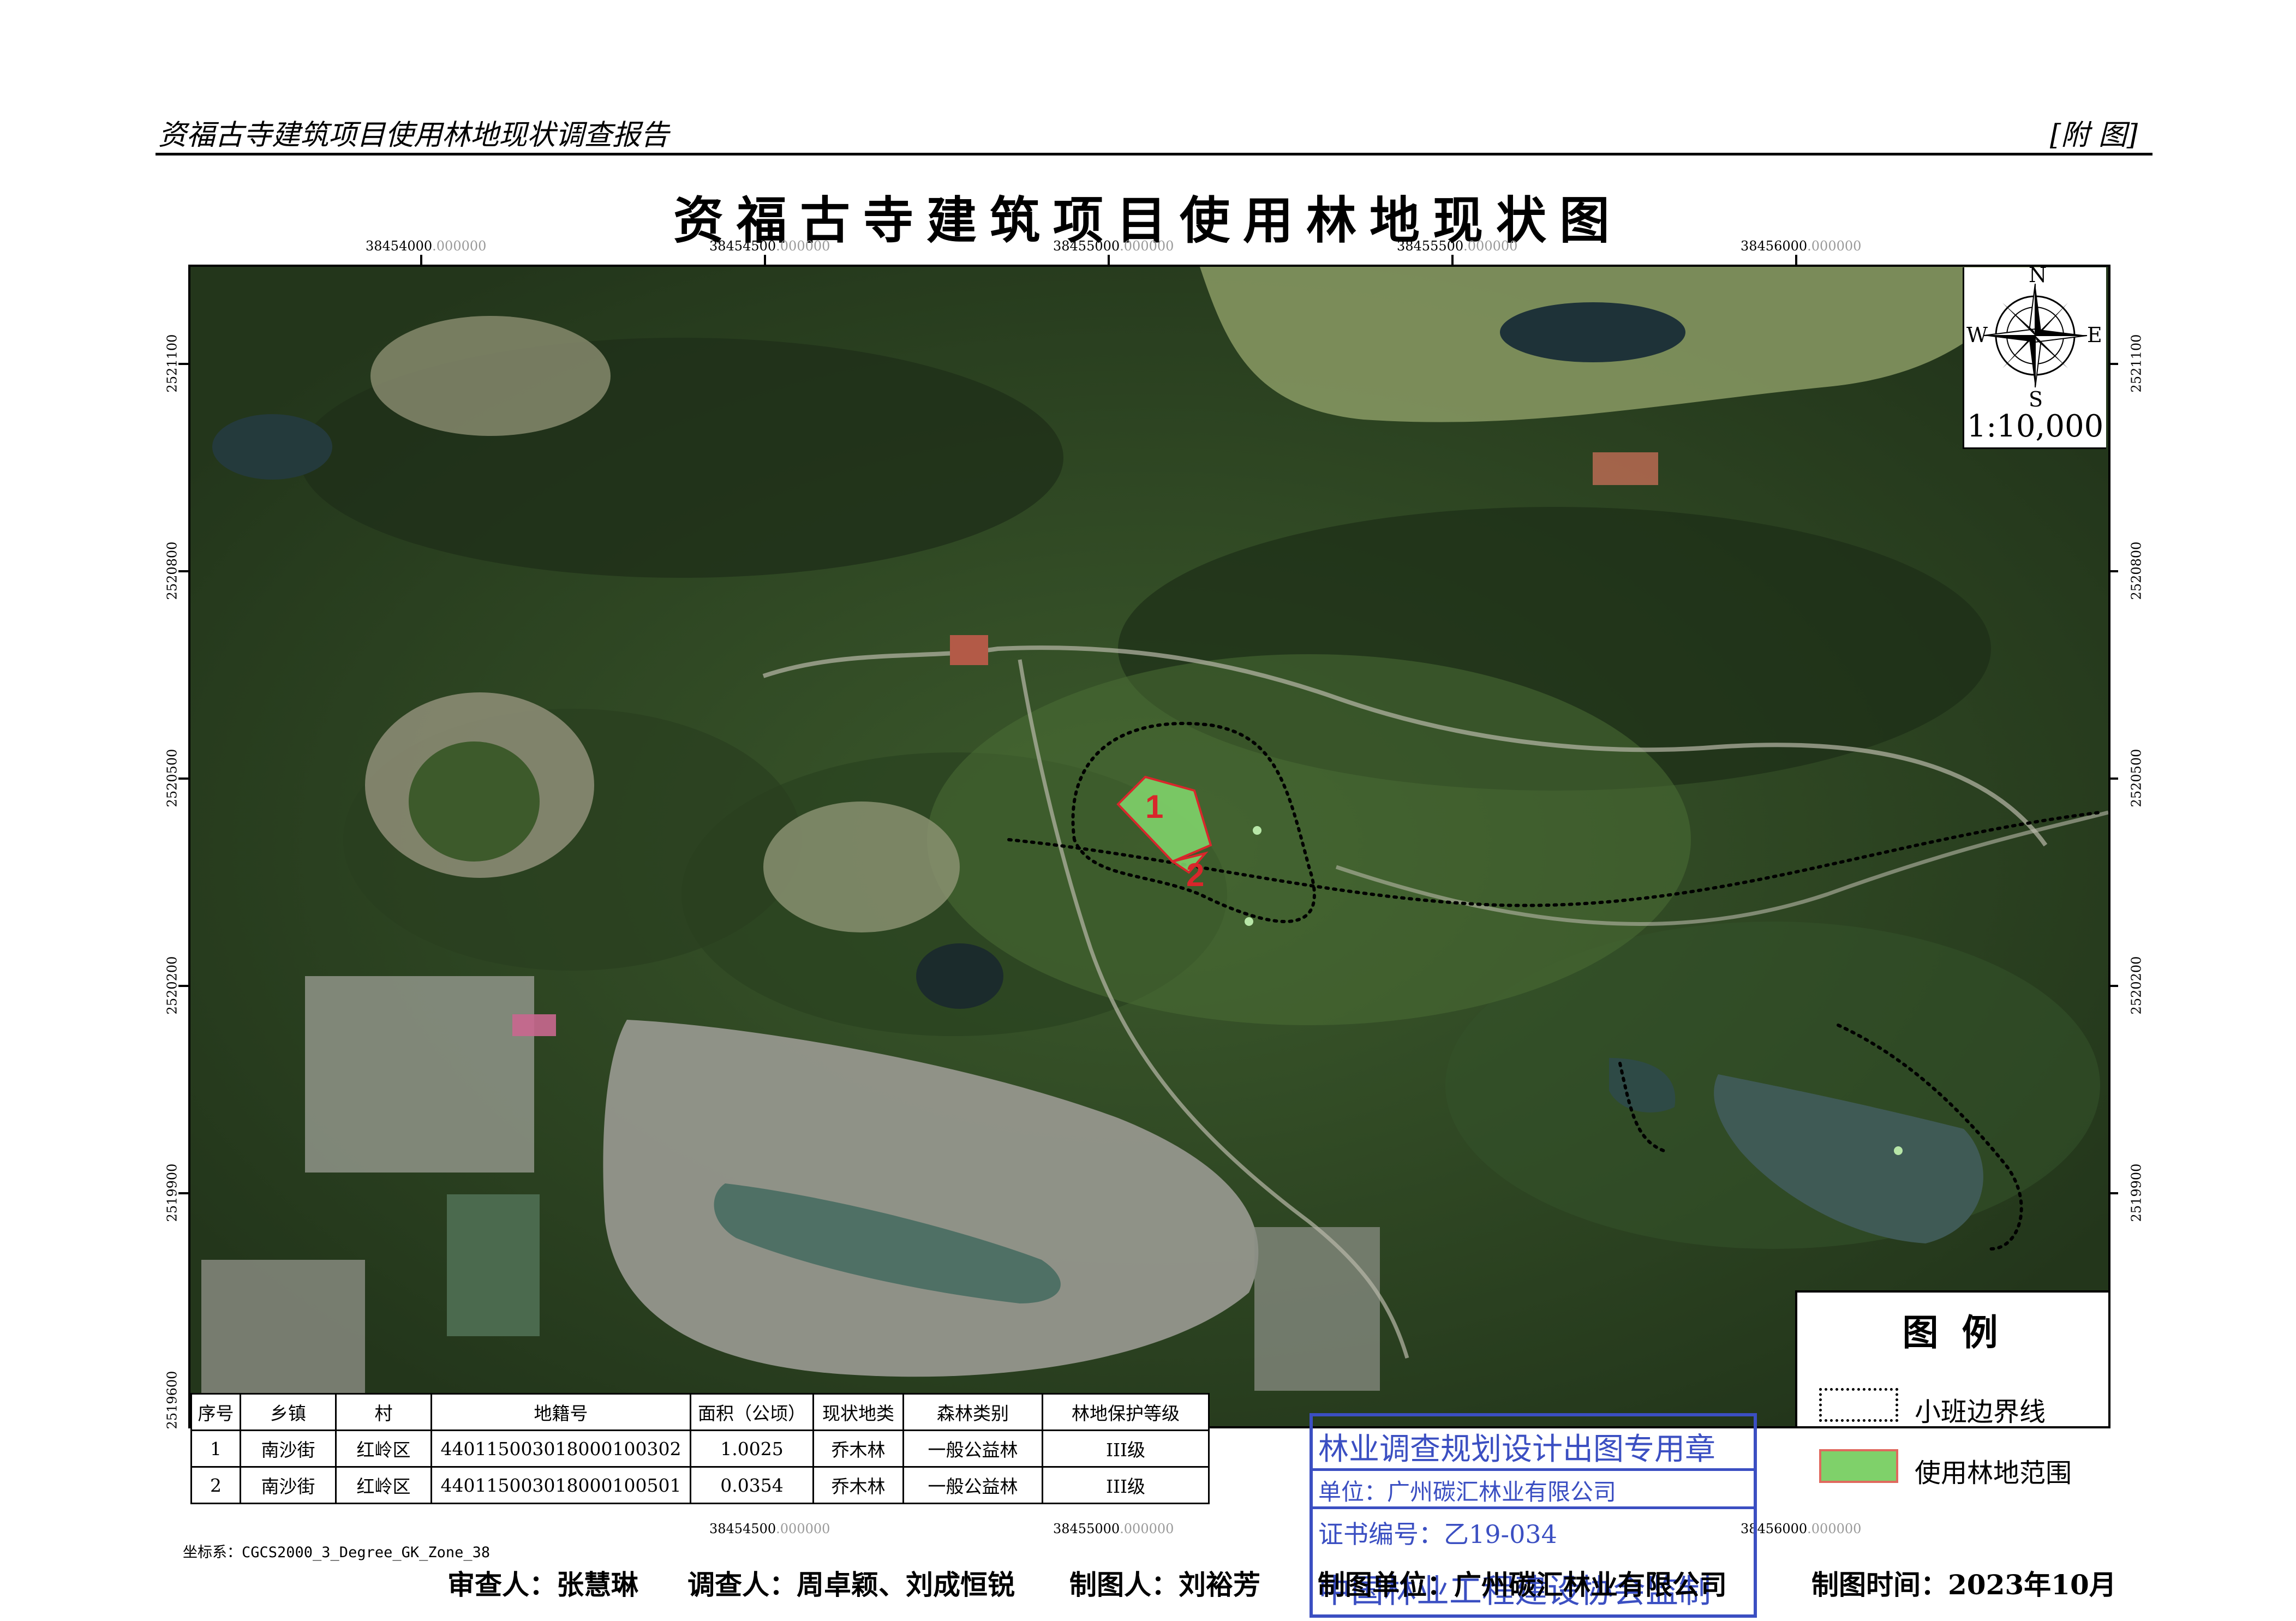 The width and height of the screenshot is (2296, 1621). I want to click on y-coord-left-1: 2521100, so click(172, 363).